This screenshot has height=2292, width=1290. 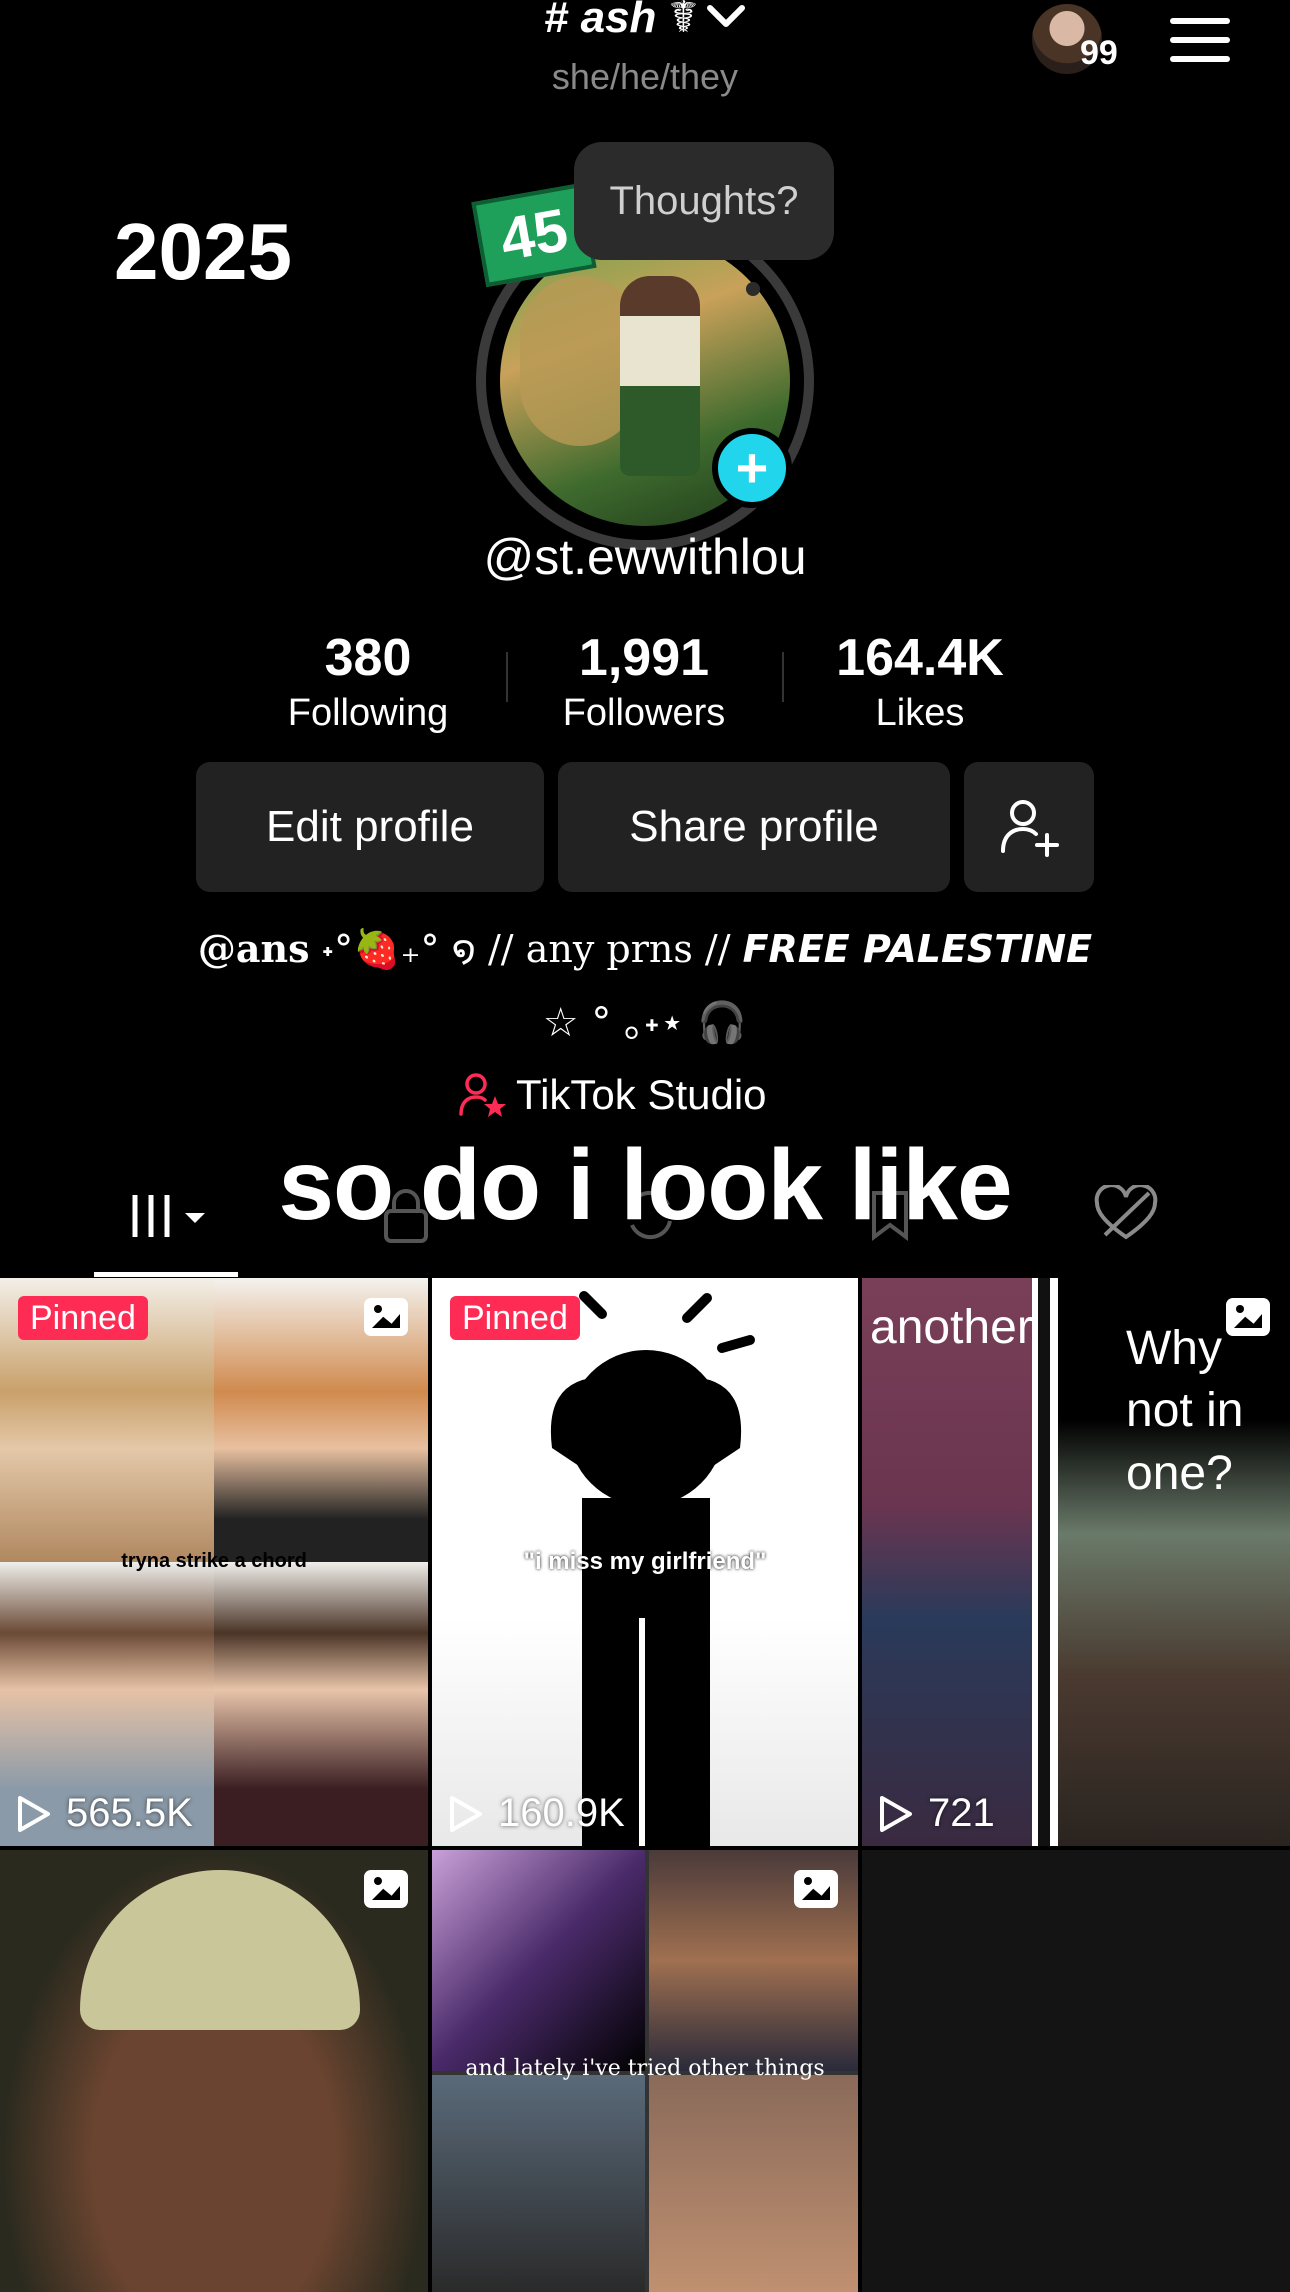 I want to click on year-label: 2025, so click(x=203, y=251).